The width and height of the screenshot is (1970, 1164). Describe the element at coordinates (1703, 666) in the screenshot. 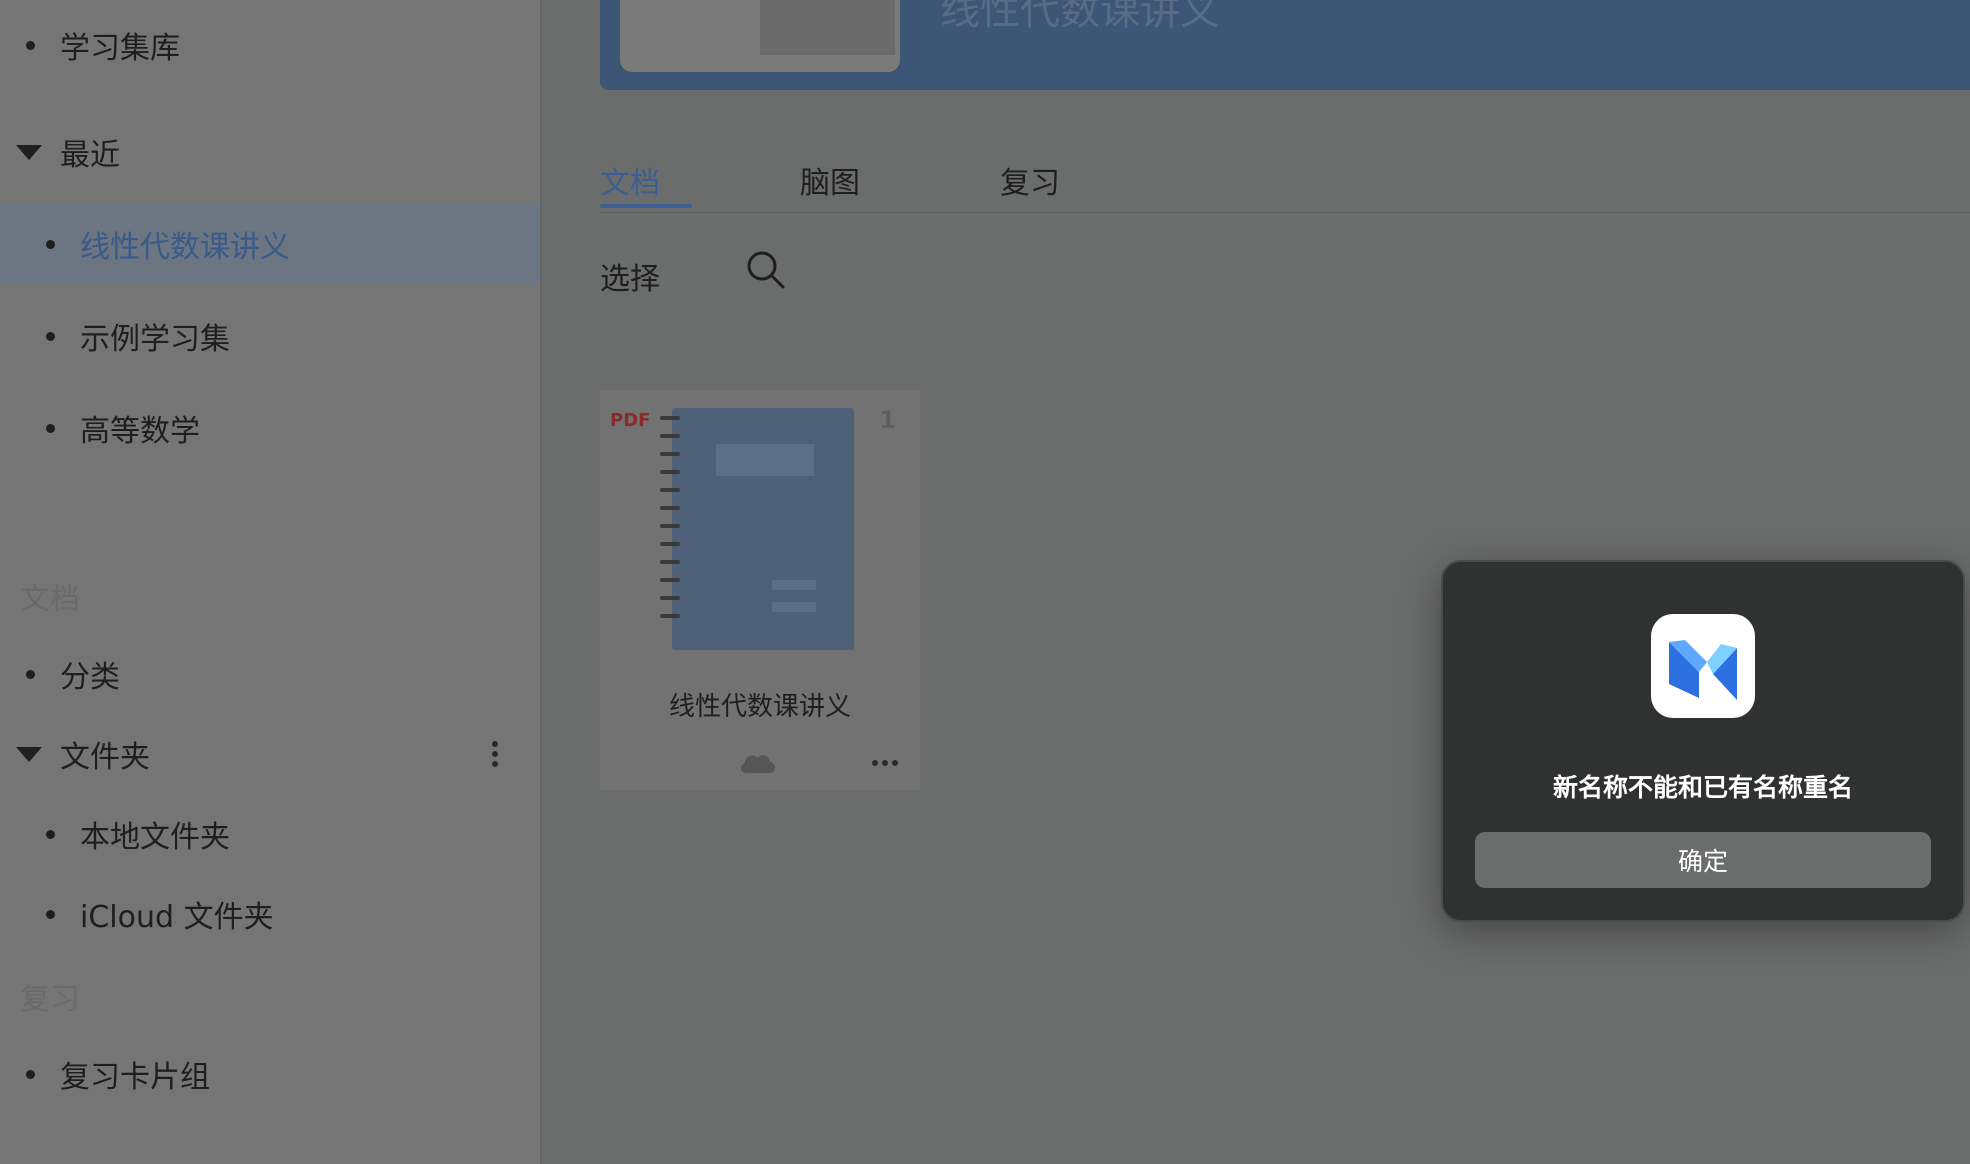

I see `app-logo-icon` at that location.